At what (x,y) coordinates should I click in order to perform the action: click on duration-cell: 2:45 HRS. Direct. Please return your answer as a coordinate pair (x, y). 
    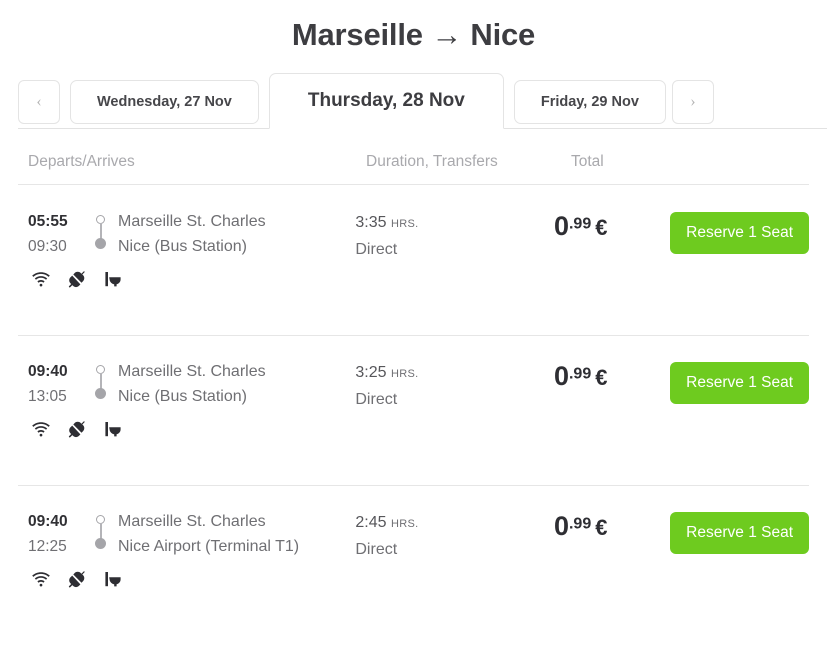
    Looking at the image, I should click on (454, 535).